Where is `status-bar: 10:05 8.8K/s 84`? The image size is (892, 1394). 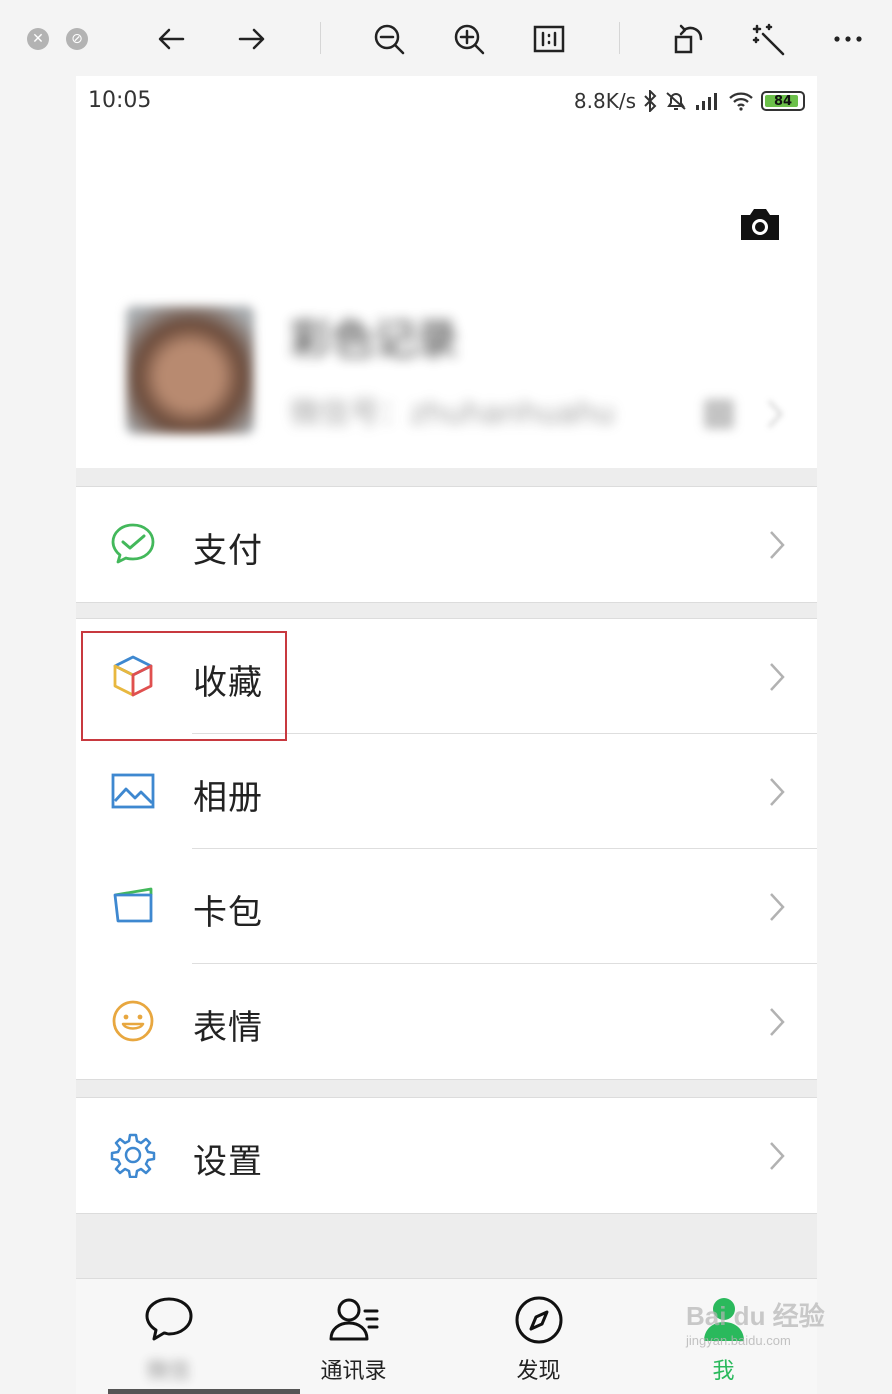
status-bar: 10:05 8.8K/s 84 is located at coordinates (446, 101).